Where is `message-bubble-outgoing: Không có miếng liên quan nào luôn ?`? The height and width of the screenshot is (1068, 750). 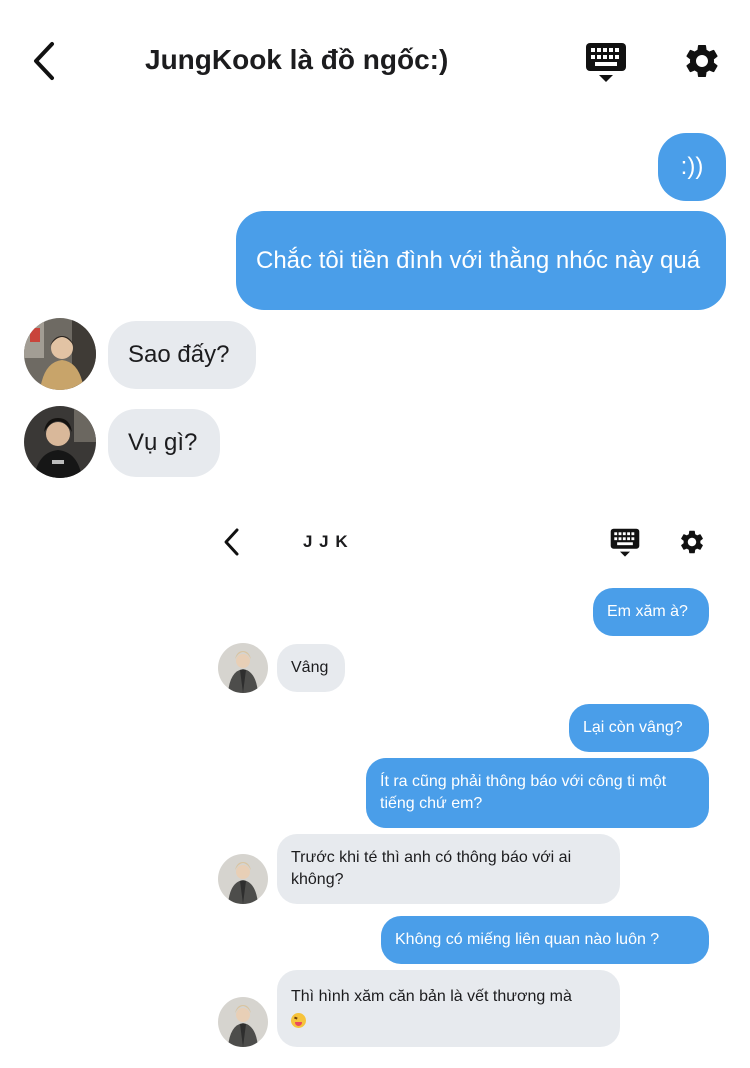 message-bubble-outgoing: Không có miếng liên quan nào luôn ? is located at coordinates (545, 940).